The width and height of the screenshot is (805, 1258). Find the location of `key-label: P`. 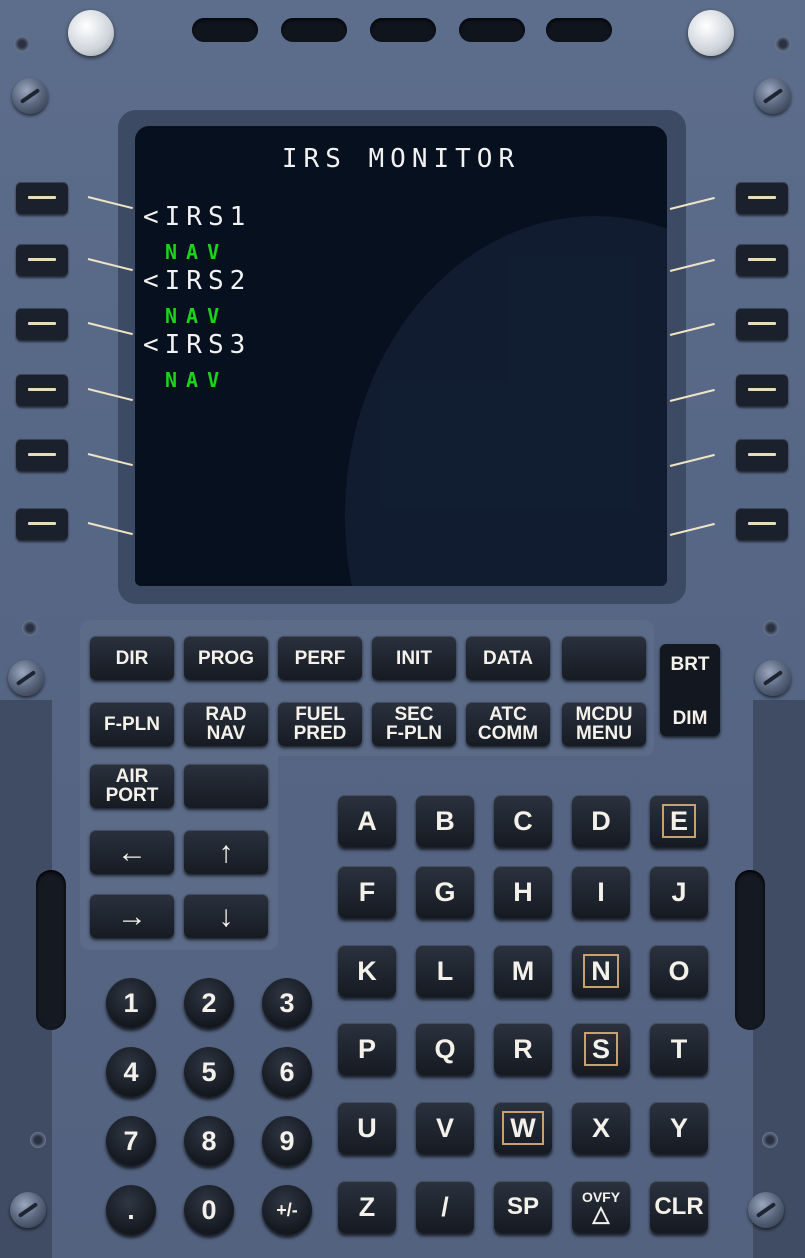

key-label: P is located at coordinates (366, 1048).